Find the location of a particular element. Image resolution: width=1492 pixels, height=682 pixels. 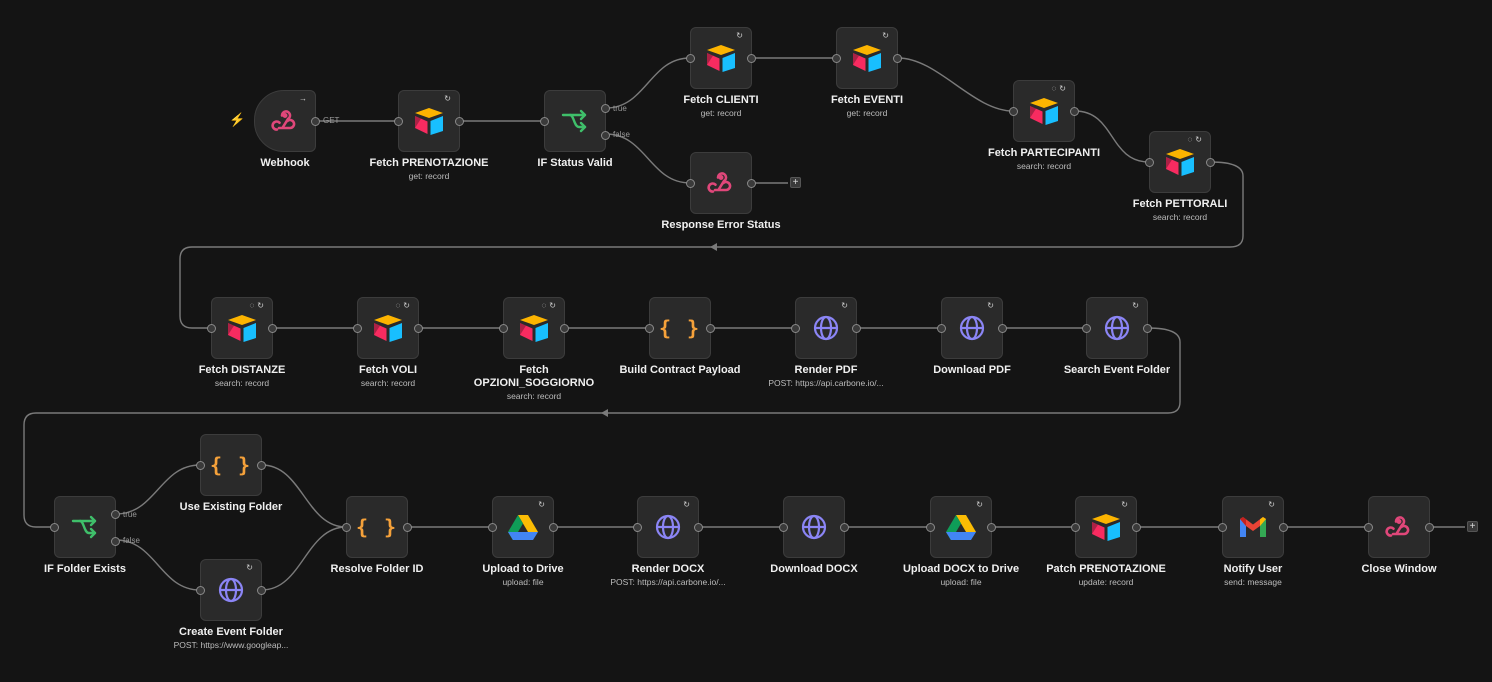

node-fetch-pettorali: ◌↻ is located at coordinates (1180, 162).